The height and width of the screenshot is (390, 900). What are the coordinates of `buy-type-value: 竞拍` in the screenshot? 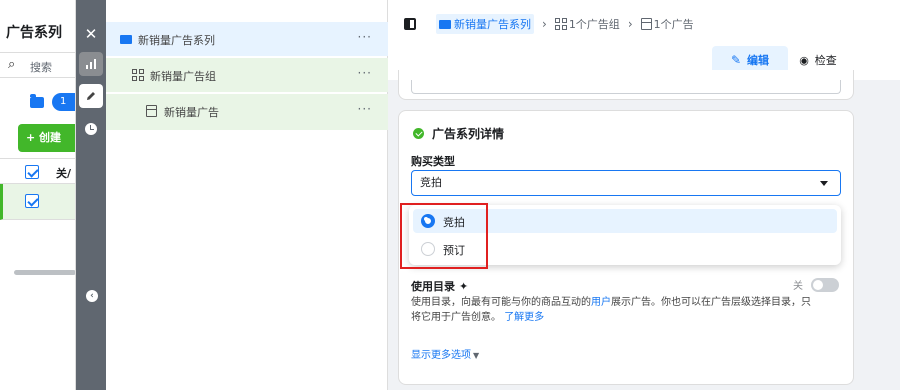 It's located at (431, 182).